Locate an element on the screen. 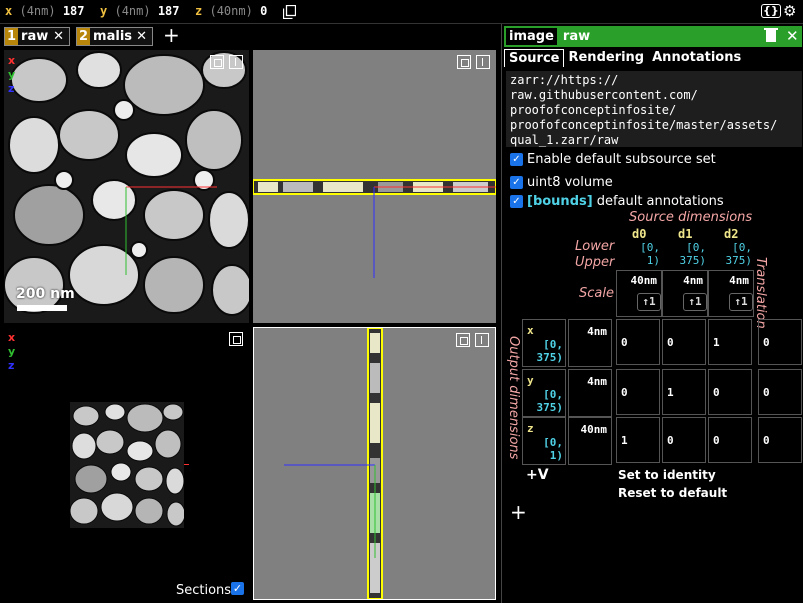 Image resolution: width=803 pixels, height=603 pixels. add-source-button: + is located at coordinates (518, 512).